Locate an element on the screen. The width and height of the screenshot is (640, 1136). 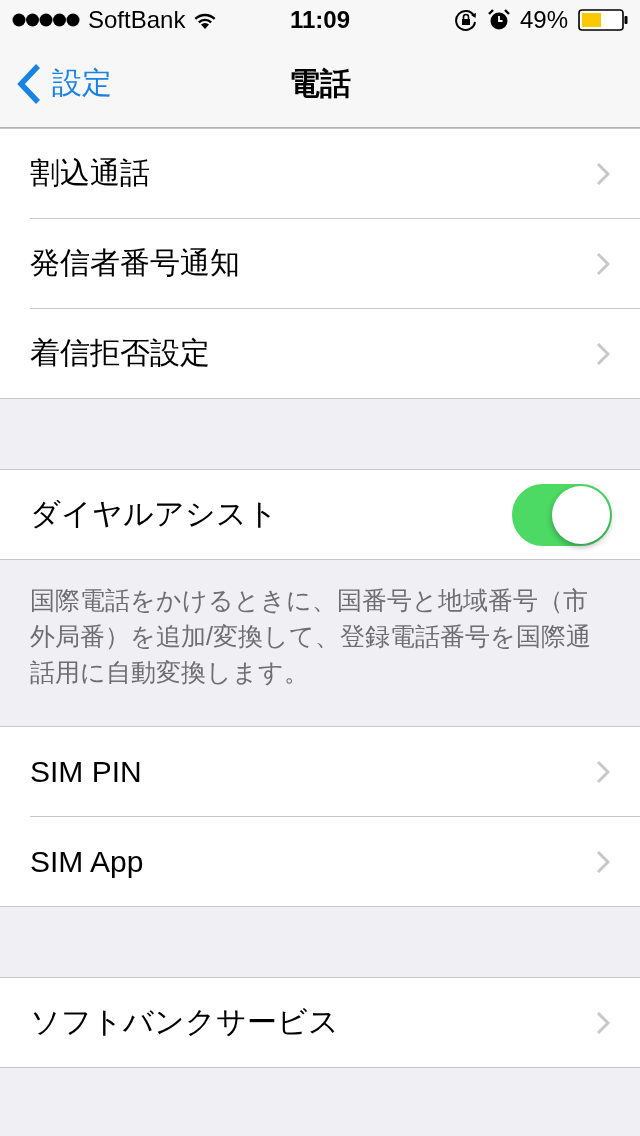
row-label: 着信拒否設定 is located at coordinates (120, 353).